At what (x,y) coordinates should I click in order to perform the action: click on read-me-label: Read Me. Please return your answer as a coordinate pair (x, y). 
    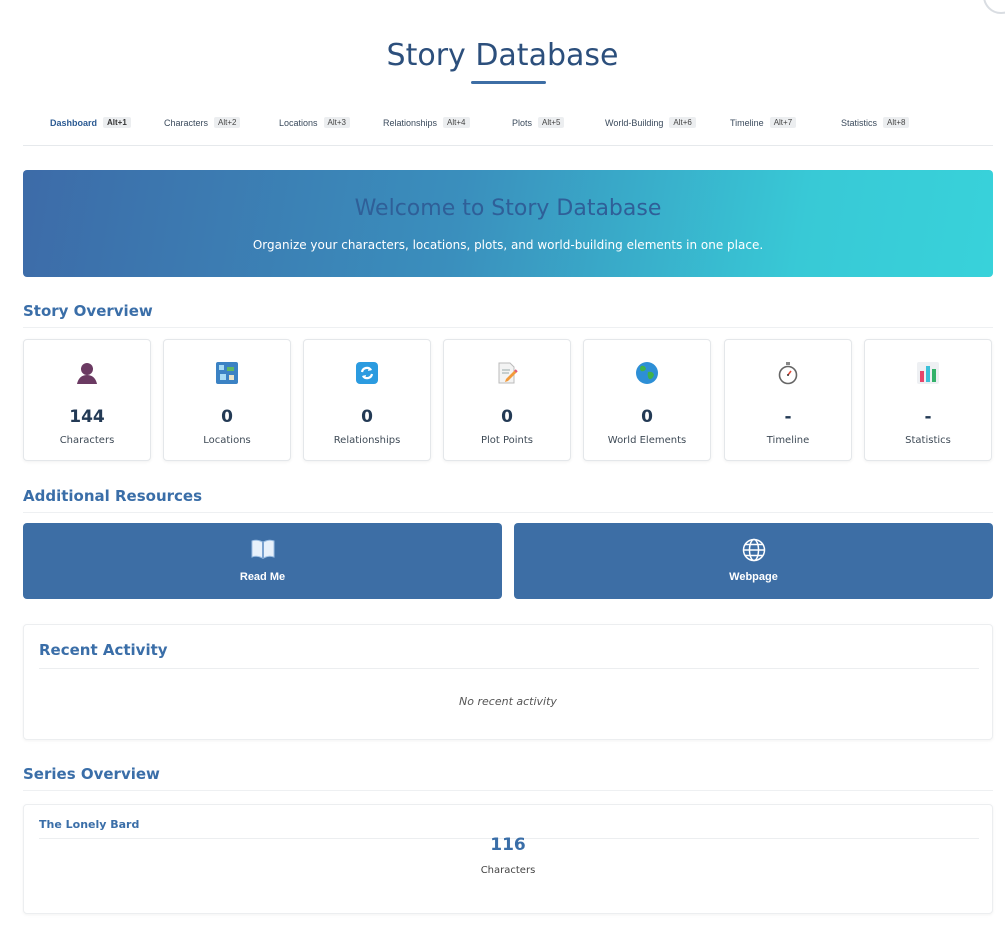
    Looking at the image, I should click on (262, 577).